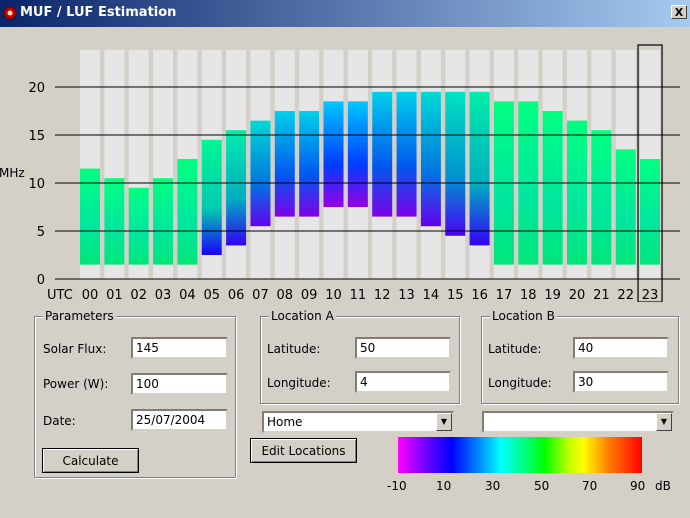 Image resolution: width=690 pixels, height=518 pixels. Describe the element at coordinates (382, 295) in the screenshot. I see `x-tick-label-12: 12` at that location.